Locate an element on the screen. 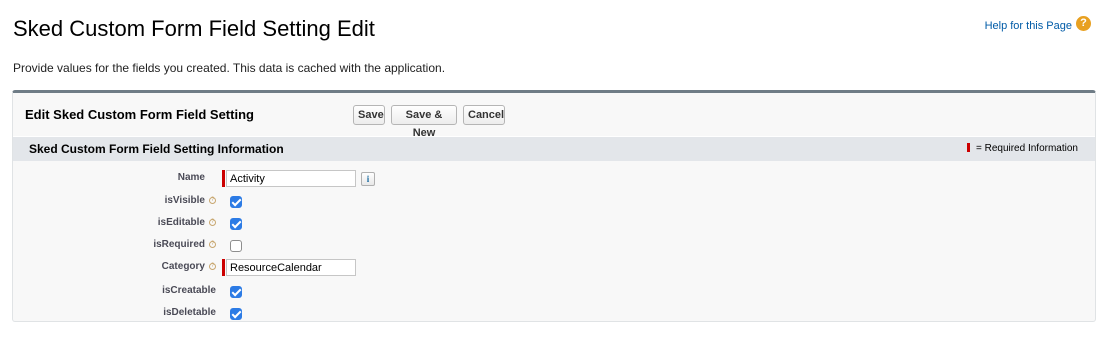  required-legend: = Required Information is located at coordinates (1022, 149).